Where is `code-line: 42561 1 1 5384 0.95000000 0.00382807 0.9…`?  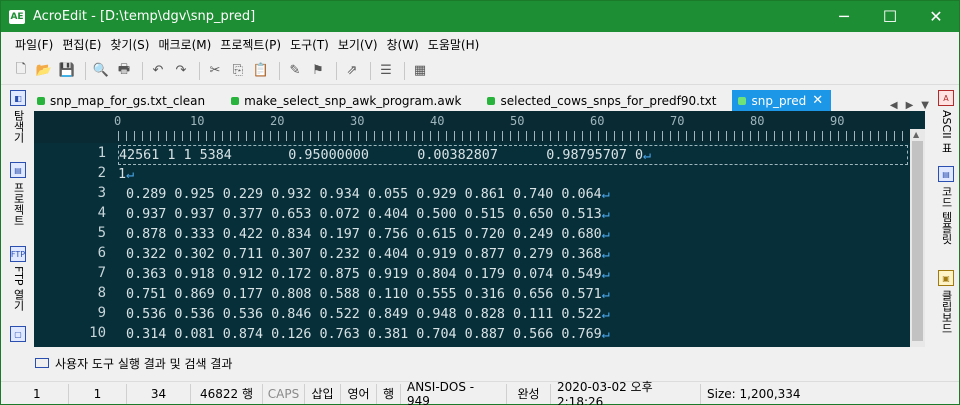
code-line: 42561 1 1 5384 0.95000000 0.00382807 0.9… is located at coordinates (513, 155).